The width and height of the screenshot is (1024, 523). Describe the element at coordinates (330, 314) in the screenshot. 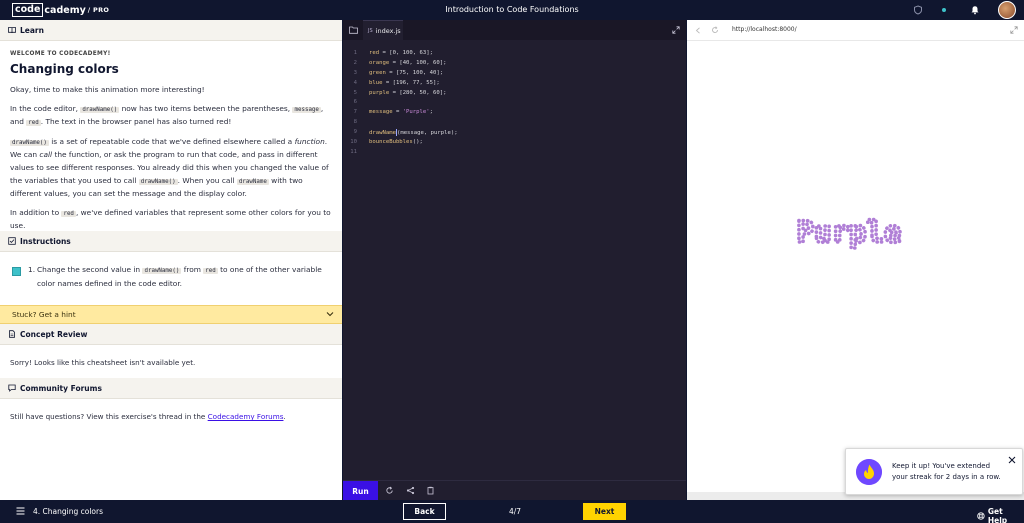

I see `chevron-down-icon` at that location.